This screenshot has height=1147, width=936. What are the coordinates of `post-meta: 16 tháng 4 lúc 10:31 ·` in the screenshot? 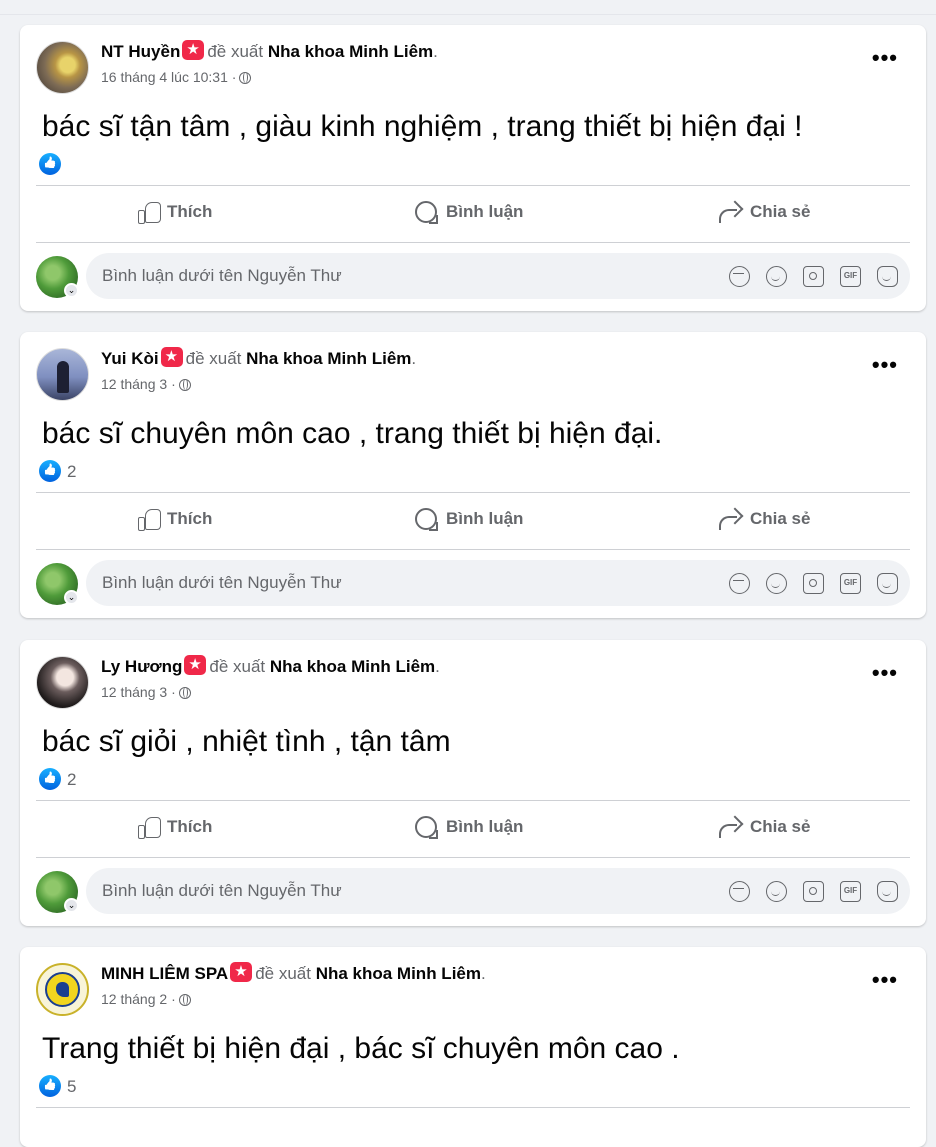 It's located at (176, 77).